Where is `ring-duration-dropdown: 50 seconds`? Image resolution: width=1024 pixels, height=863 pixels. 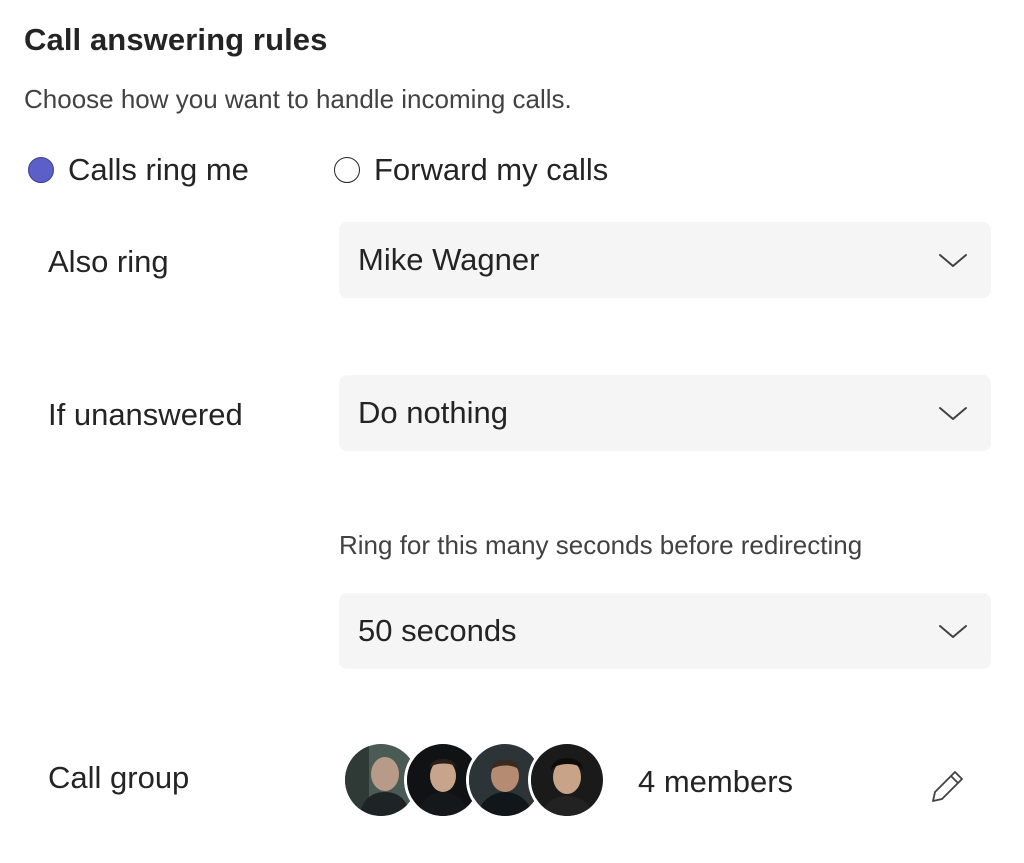
ring-duration-dropdown: 50 seconds is located at coordinates (665, 631).